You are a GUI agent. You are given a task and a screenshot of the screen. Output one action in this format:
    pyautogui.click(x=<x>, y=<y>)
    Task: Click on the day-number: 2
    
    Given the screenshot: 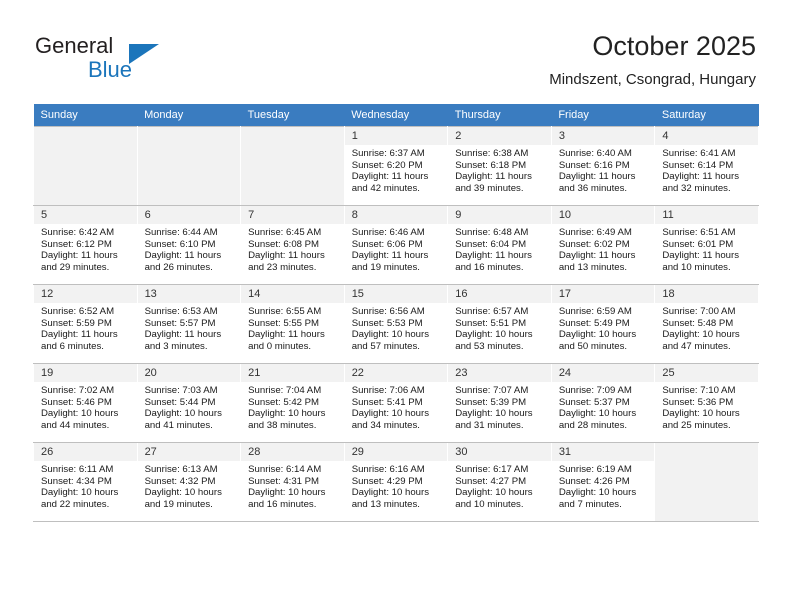 What is the action you would take?
    pyautogui.click(x=499, y=136)
    